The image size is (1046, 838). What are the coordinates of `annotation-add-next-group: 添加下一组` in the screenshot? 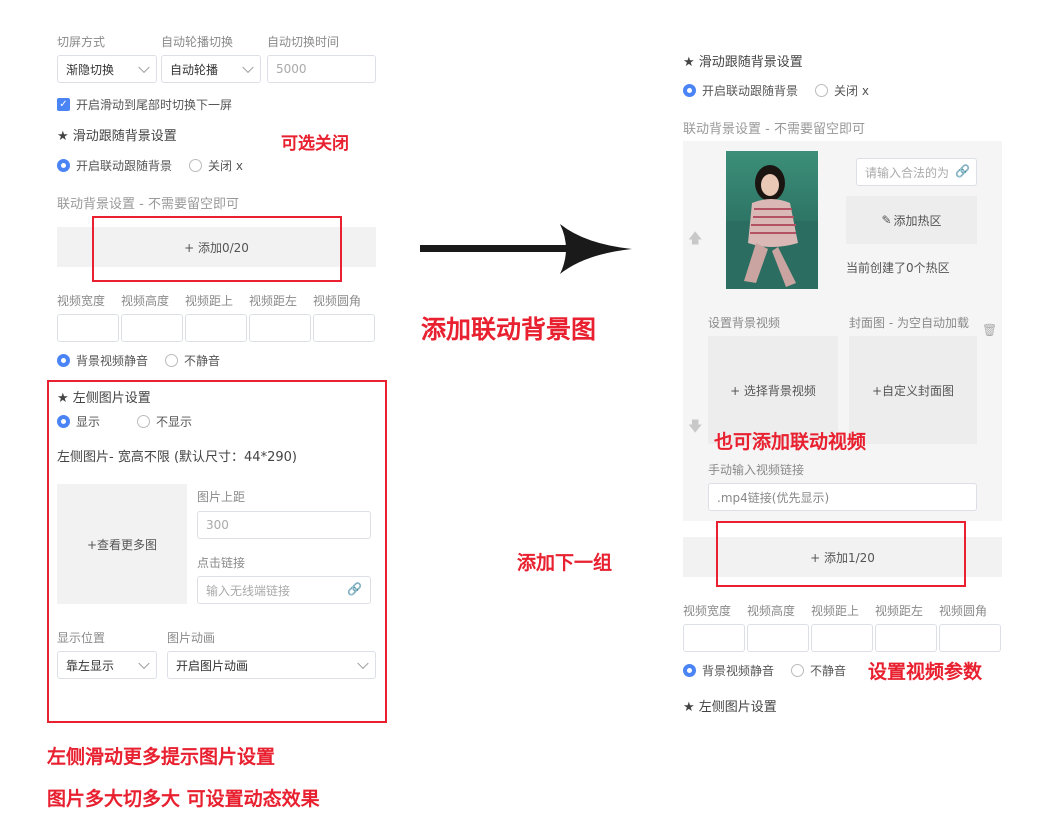 It's located at (565, 563).